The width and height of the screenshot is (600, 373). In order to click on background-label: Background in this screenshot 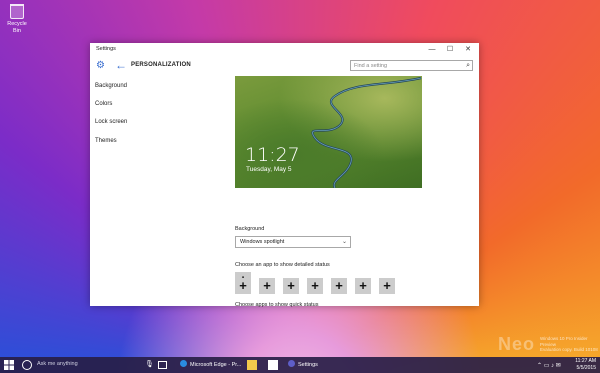, I will do `click(250, 229)`.